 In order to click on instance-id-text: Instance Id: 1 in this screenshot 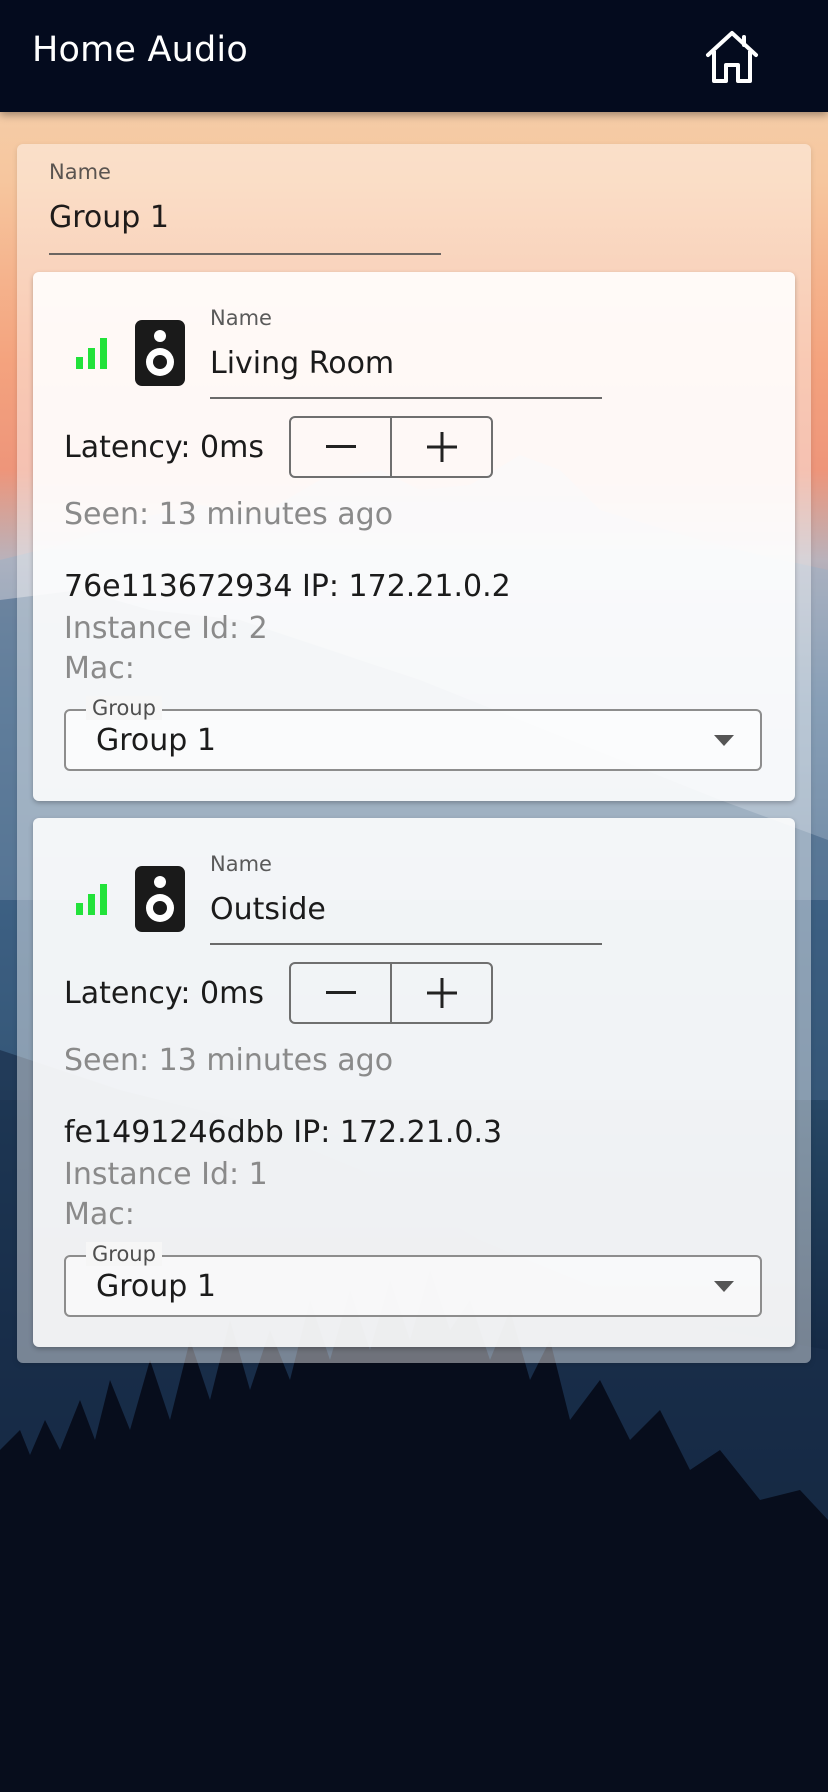, I will do `click(166, 1174)`.